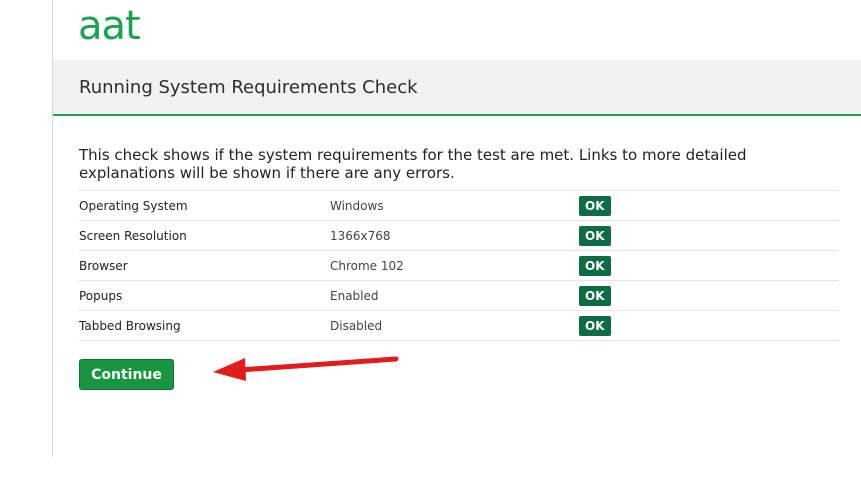 Image resolution: width=861 pixels, height=483 pixels. Describe the element at coordinates (204, 325) in the screenshot. I see `requirement-name: Tabbed Browsing` at that location.